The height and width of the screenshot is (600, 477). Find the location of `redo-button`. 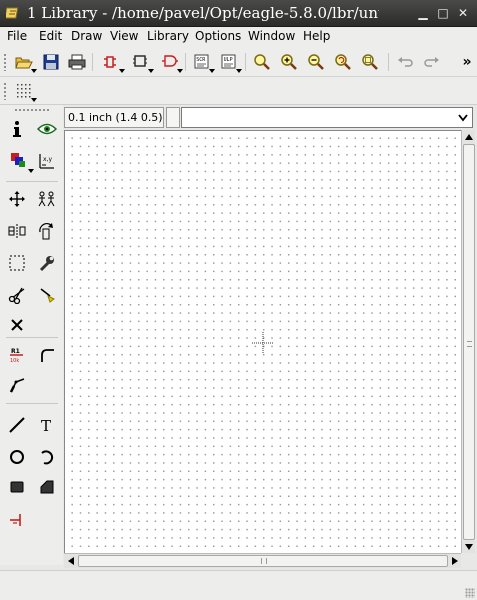

redo-button is located at coordinates (432, 62).